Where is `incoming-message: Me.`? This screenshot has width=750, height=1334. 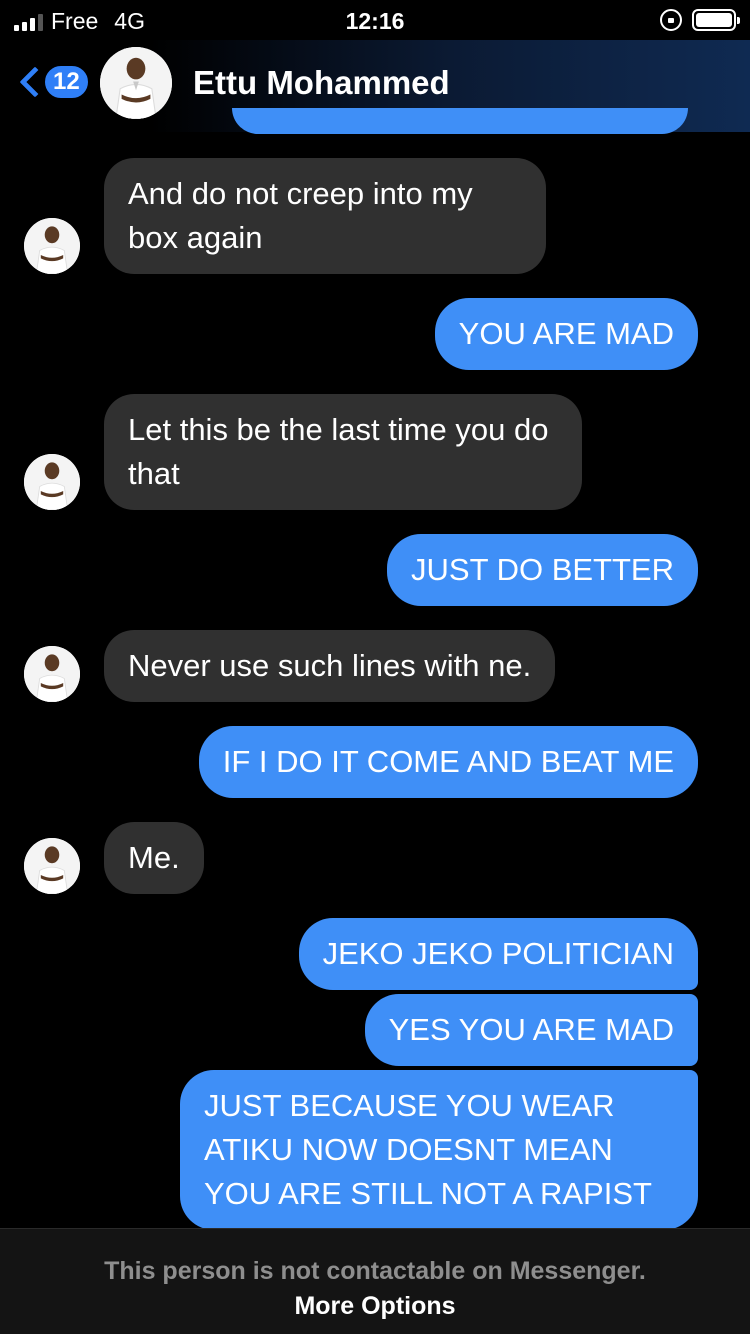 incoming-message: Me. is located at coordinates (154, 858).